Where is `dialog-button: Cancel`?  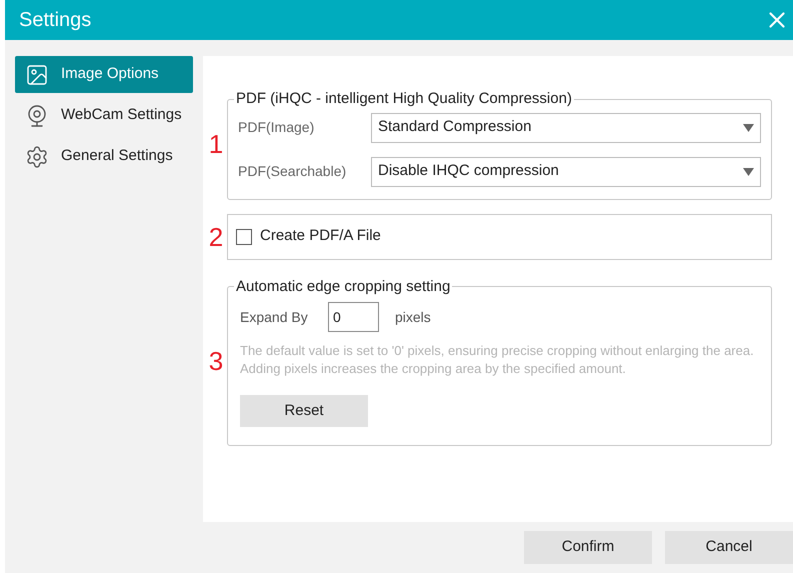
dialog-button: Cancel is located at coordinates (729, 547).